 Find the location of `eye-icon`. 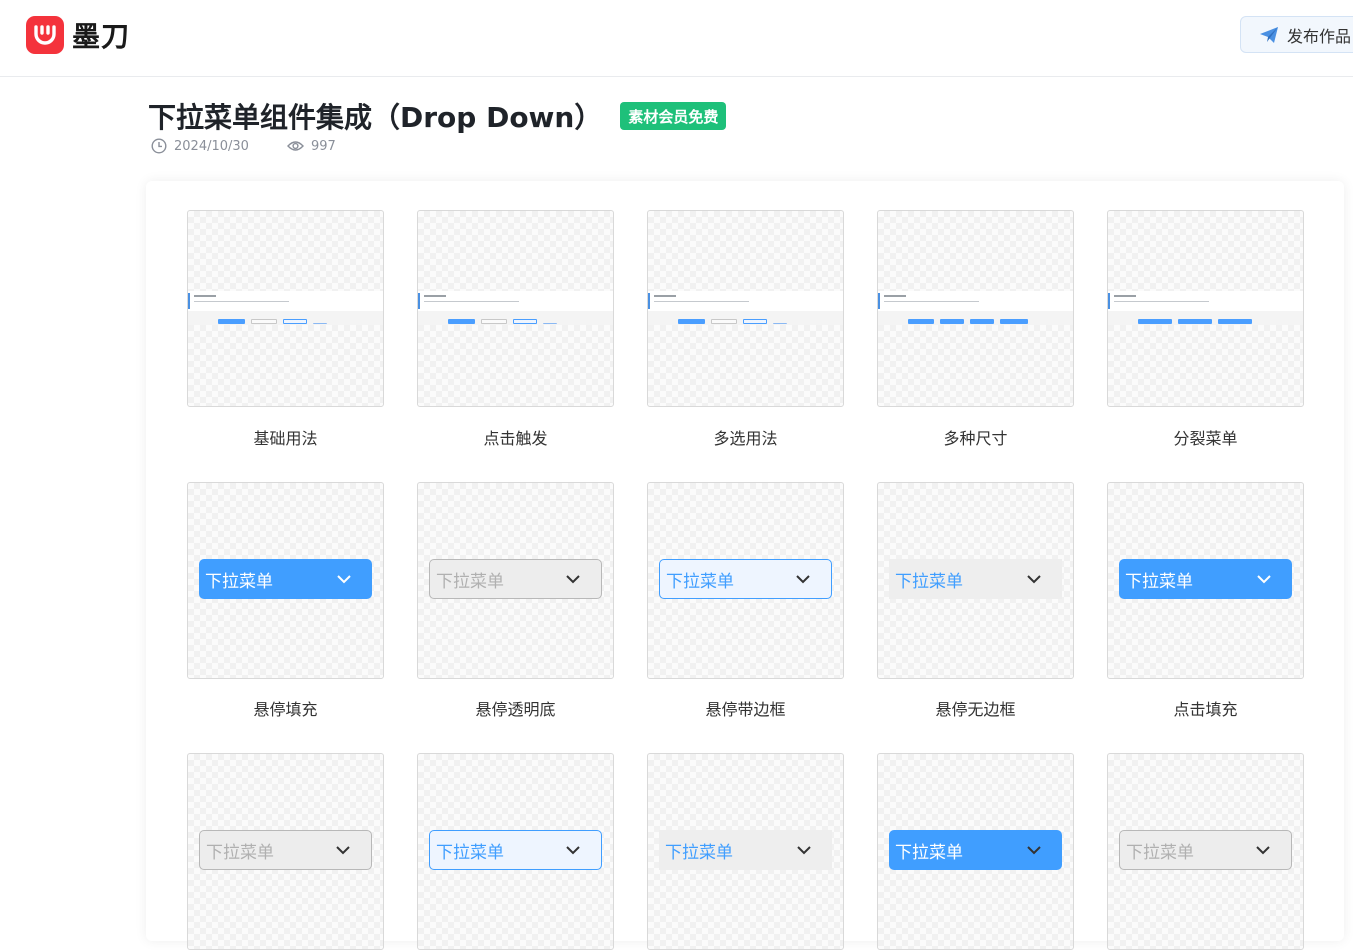

eye-icon is located at coordinates (295, 146).